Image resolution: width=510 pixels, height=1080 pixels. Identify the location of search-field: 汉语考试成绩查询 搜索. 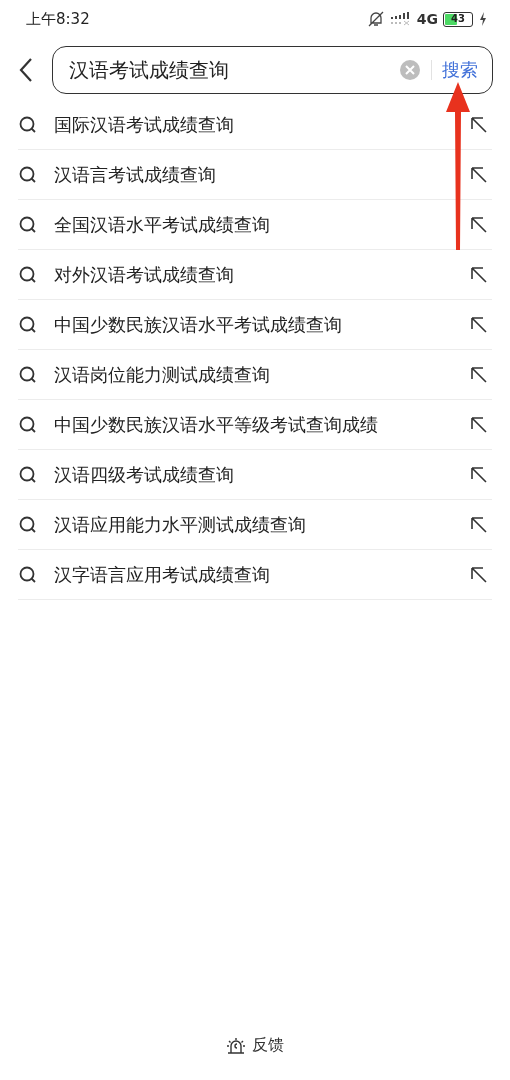
(272, 70).